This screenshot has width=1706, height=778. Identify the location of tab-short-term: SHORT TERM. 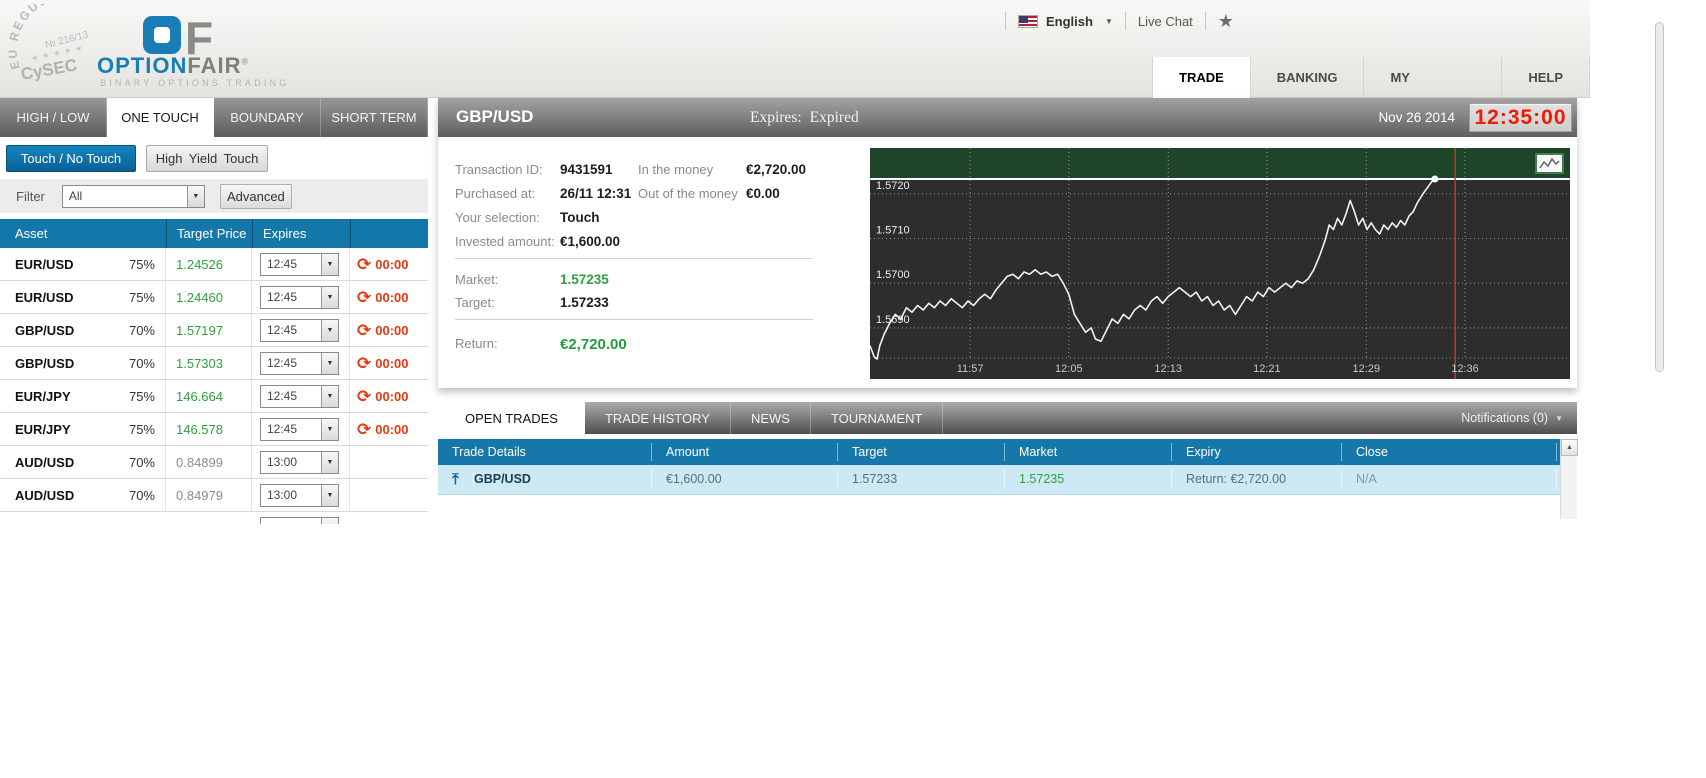
(374, 117).